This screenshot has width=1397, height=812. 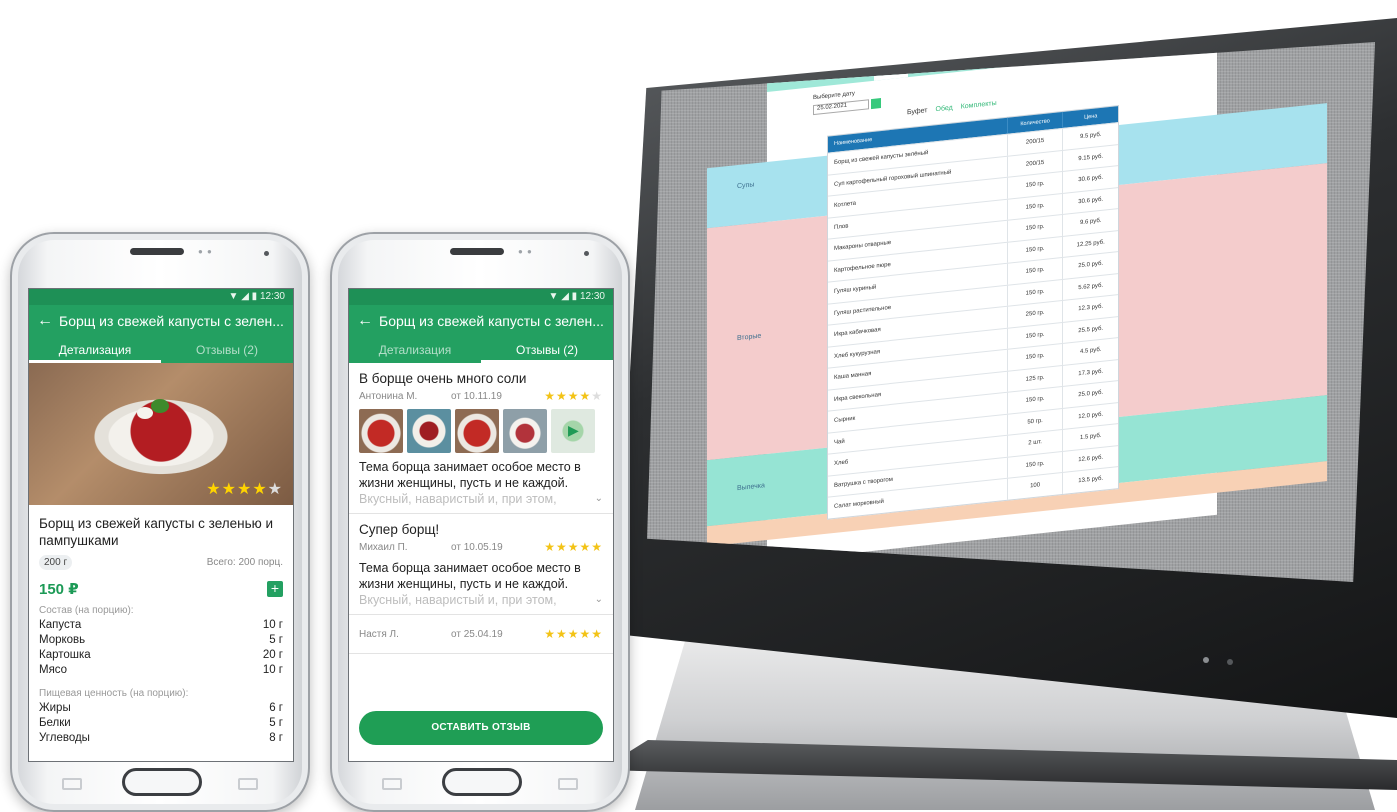 What do you see at coordinates (276, 738) in the screenshot?
I see `item-amount: 8 г` at bounding box center [276, 738].